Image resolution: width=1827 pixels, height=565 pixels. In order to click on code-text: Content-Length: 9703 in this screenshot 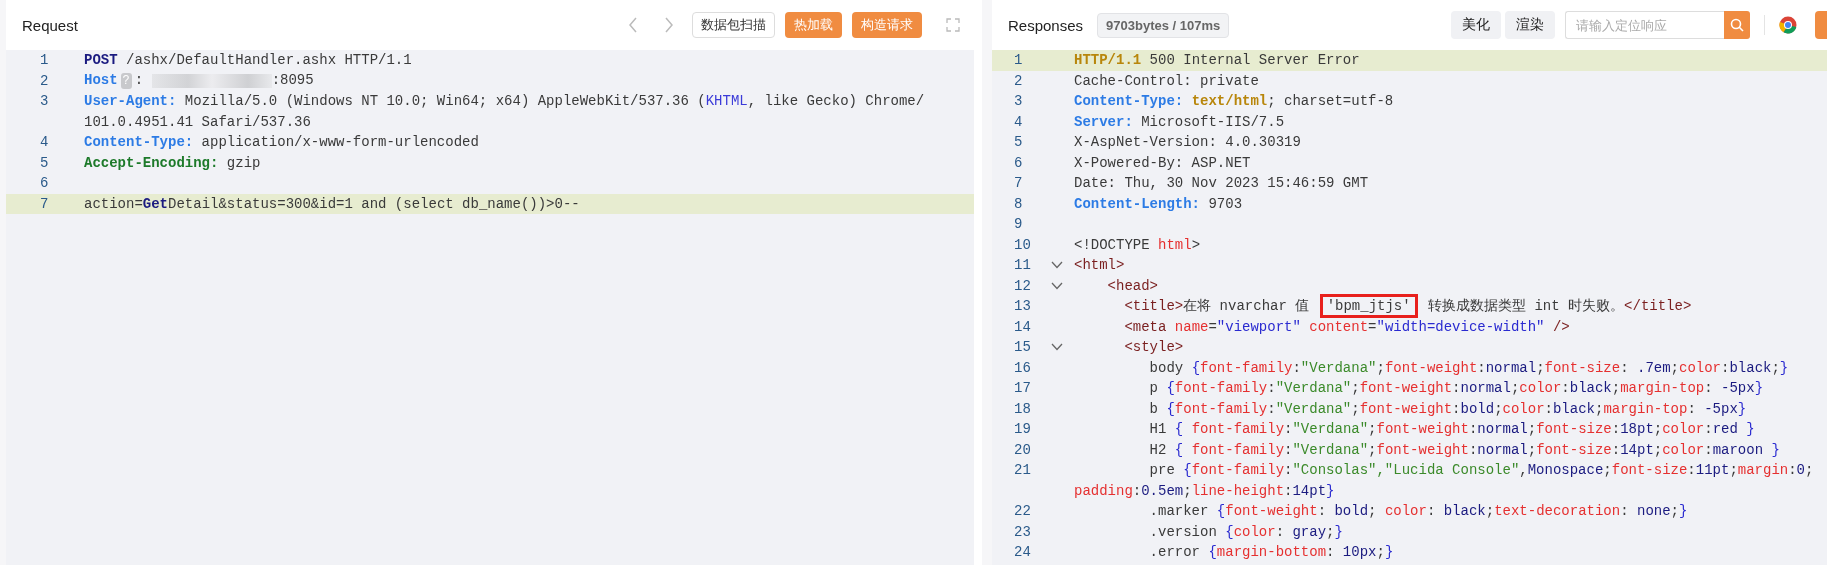, I will do `click(1158, 203)`.